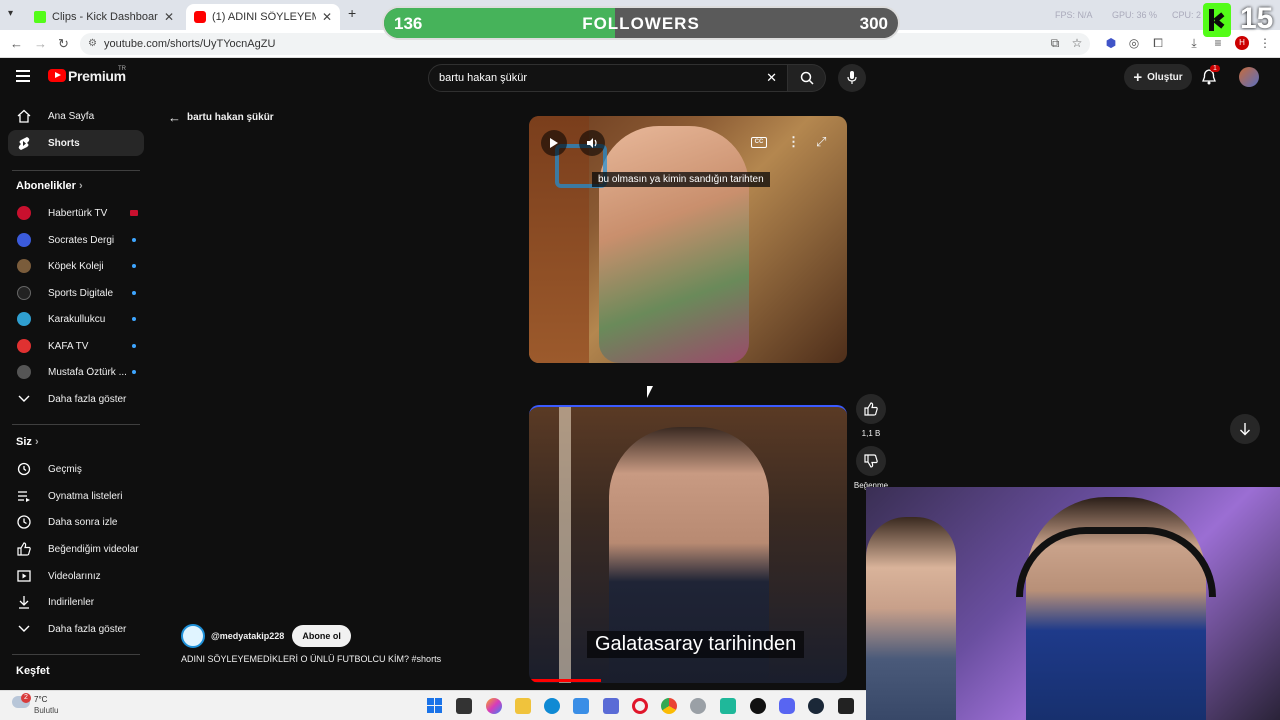 Image resolution: width=1280 pixels, height=720 pixels. I want to click on install-app-icon: ⧉, so click(1055, 43).